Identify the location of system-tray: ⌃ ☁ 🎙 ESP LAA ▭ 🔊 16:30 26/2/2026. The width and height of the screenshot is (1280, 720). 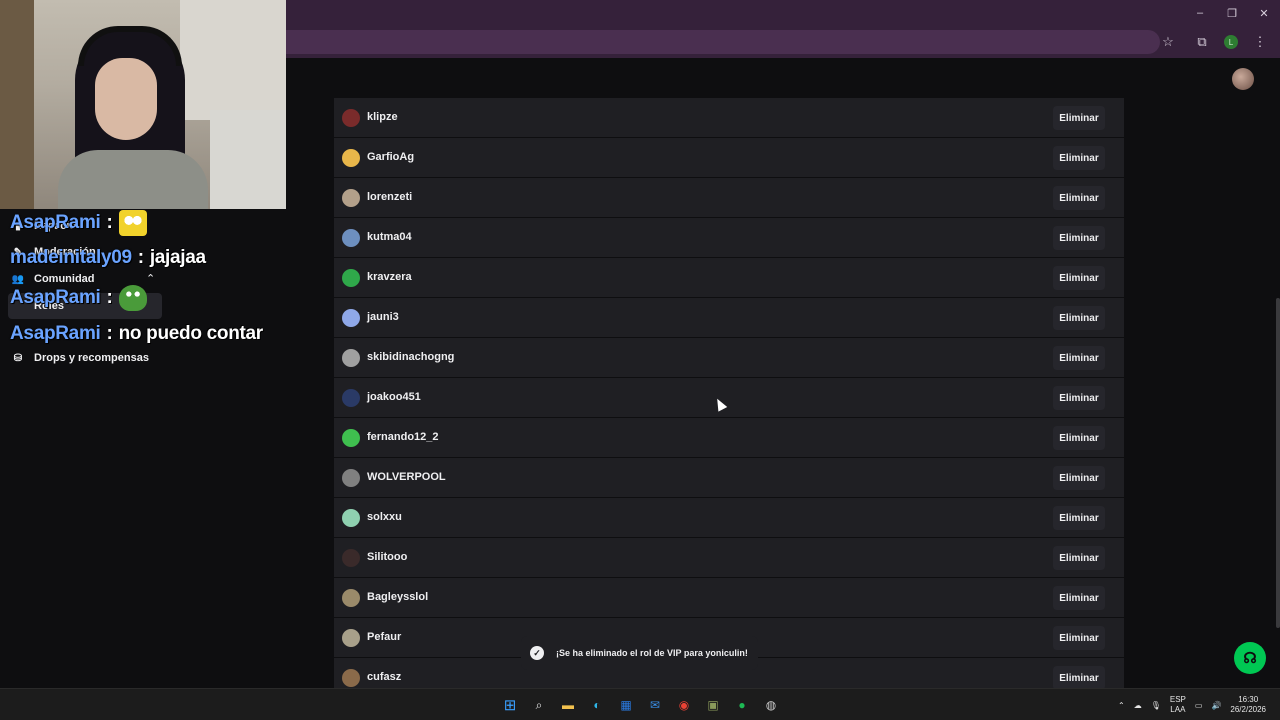
(1192, 704).